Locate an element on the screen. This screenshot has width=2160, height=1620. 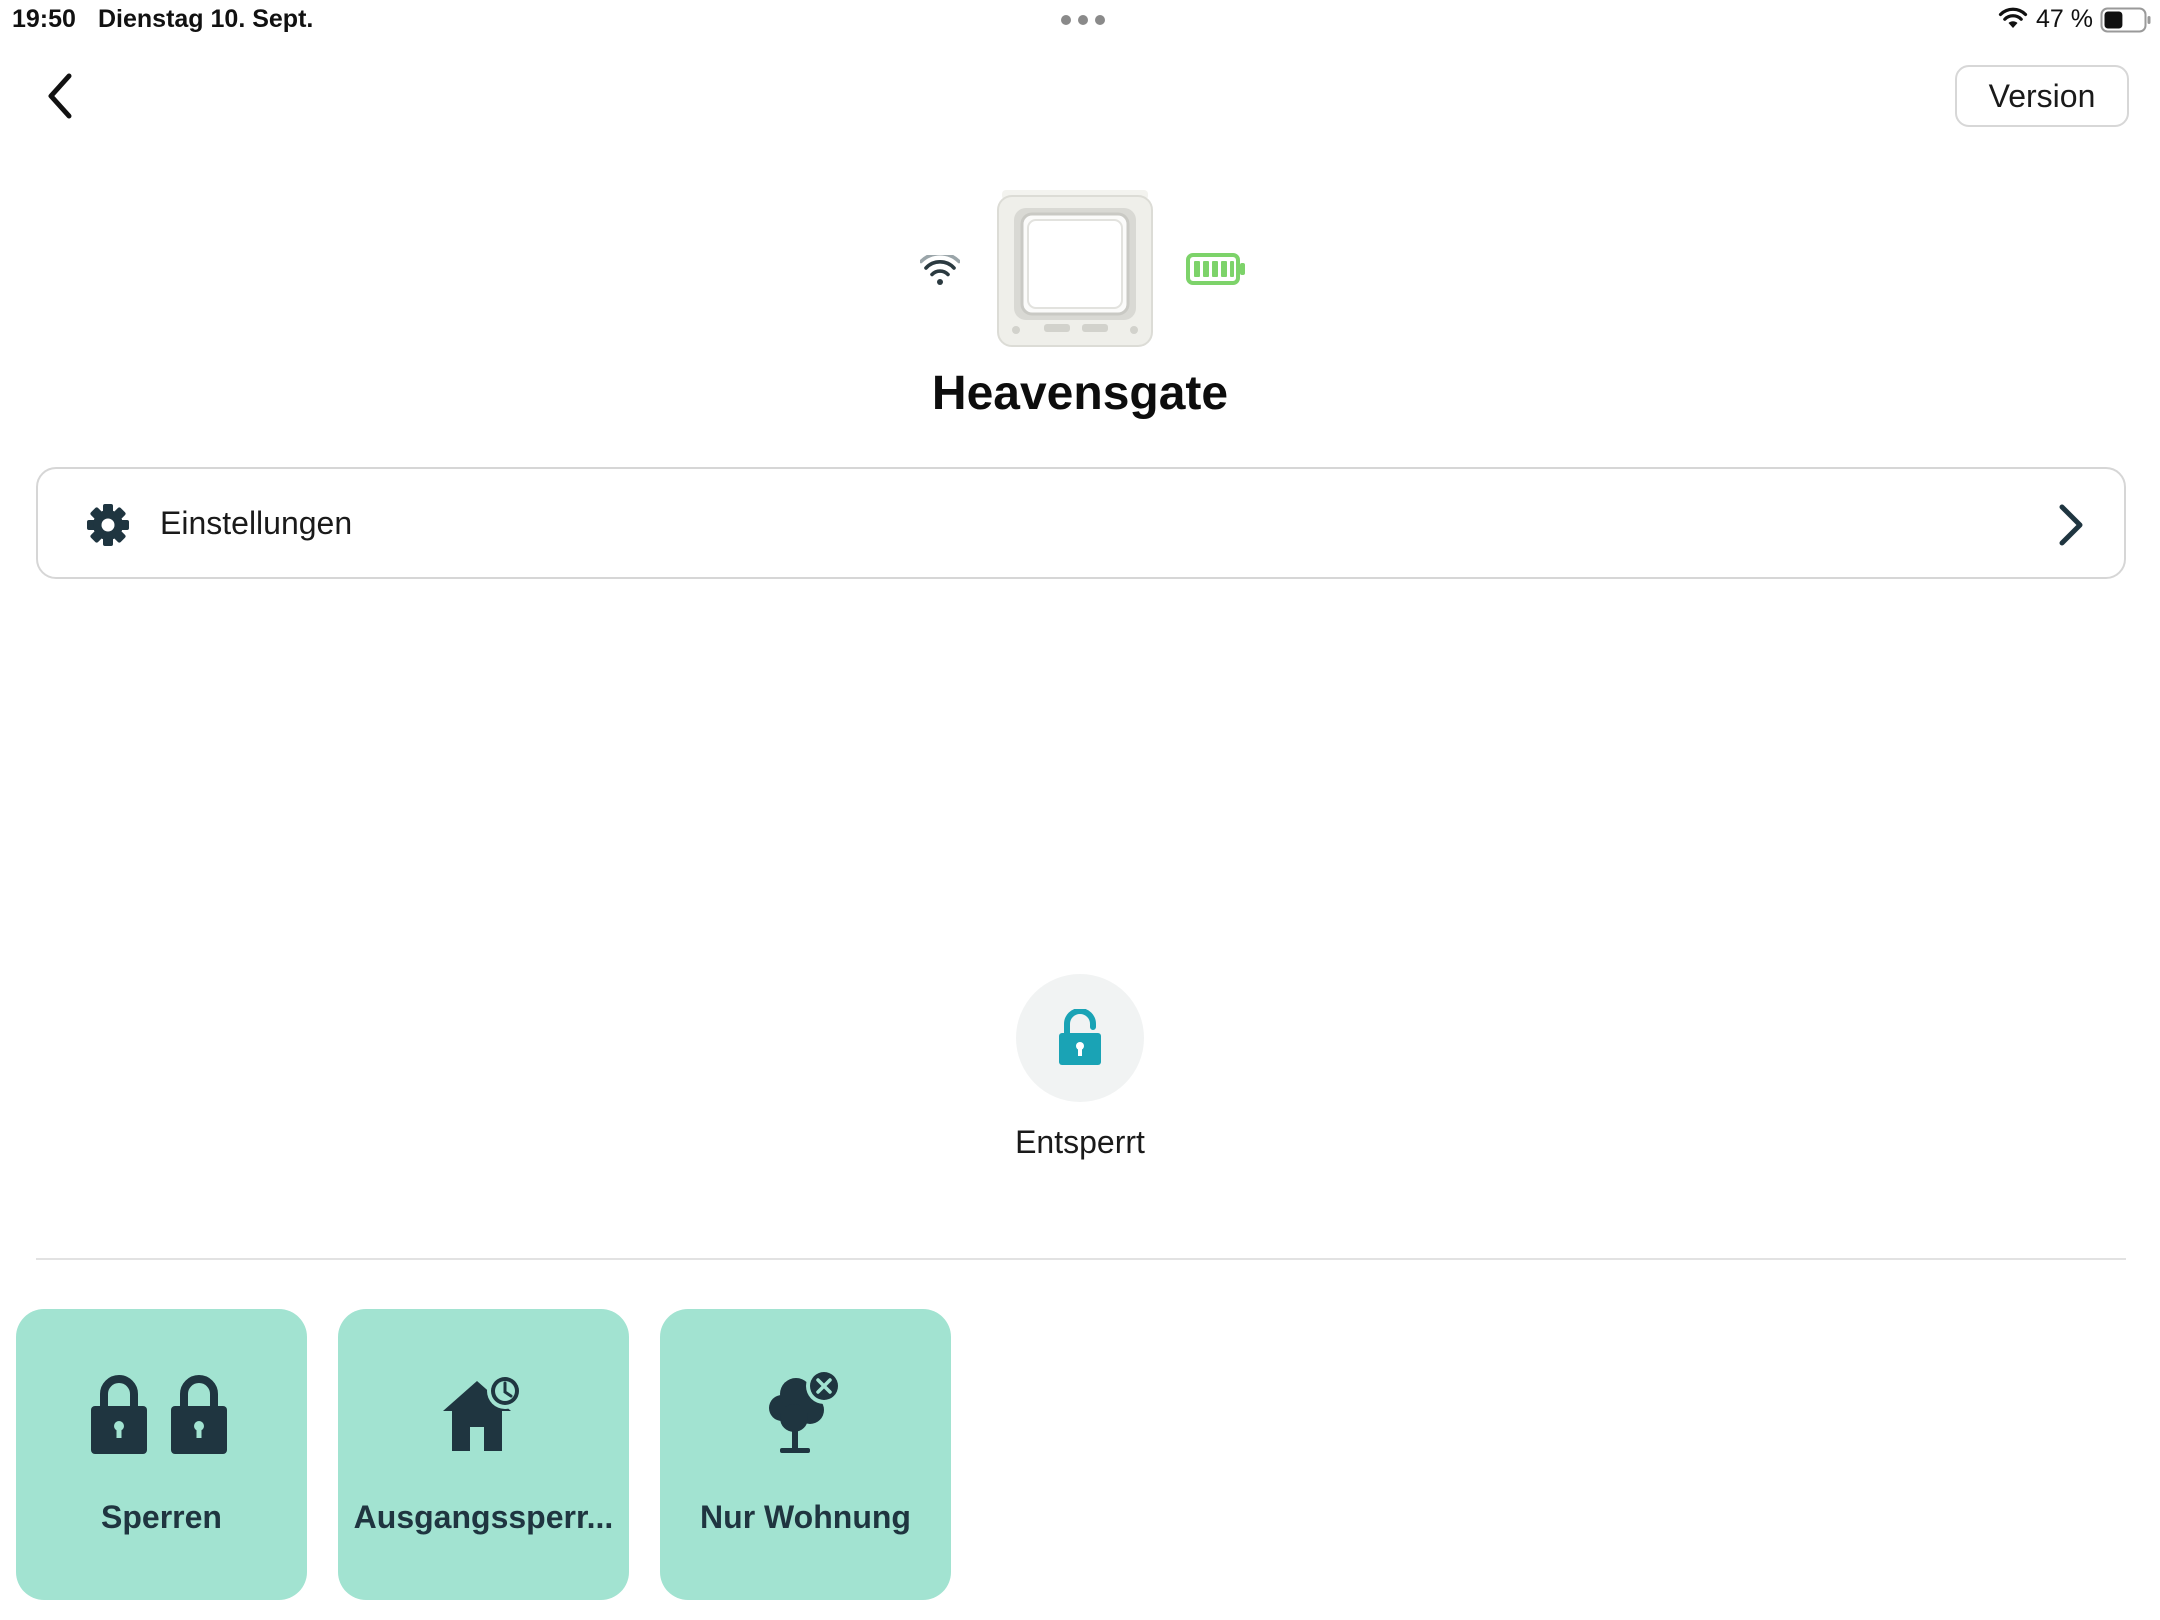
battery-full-icon is located at coordinates (1215, 269).